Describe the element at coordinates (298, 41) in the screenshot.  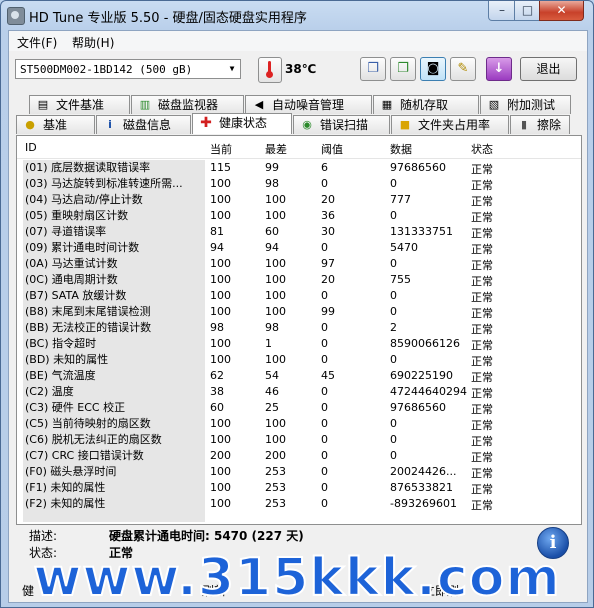
I see `menu-bar: 文件(F) 帮助(H)` at that location.